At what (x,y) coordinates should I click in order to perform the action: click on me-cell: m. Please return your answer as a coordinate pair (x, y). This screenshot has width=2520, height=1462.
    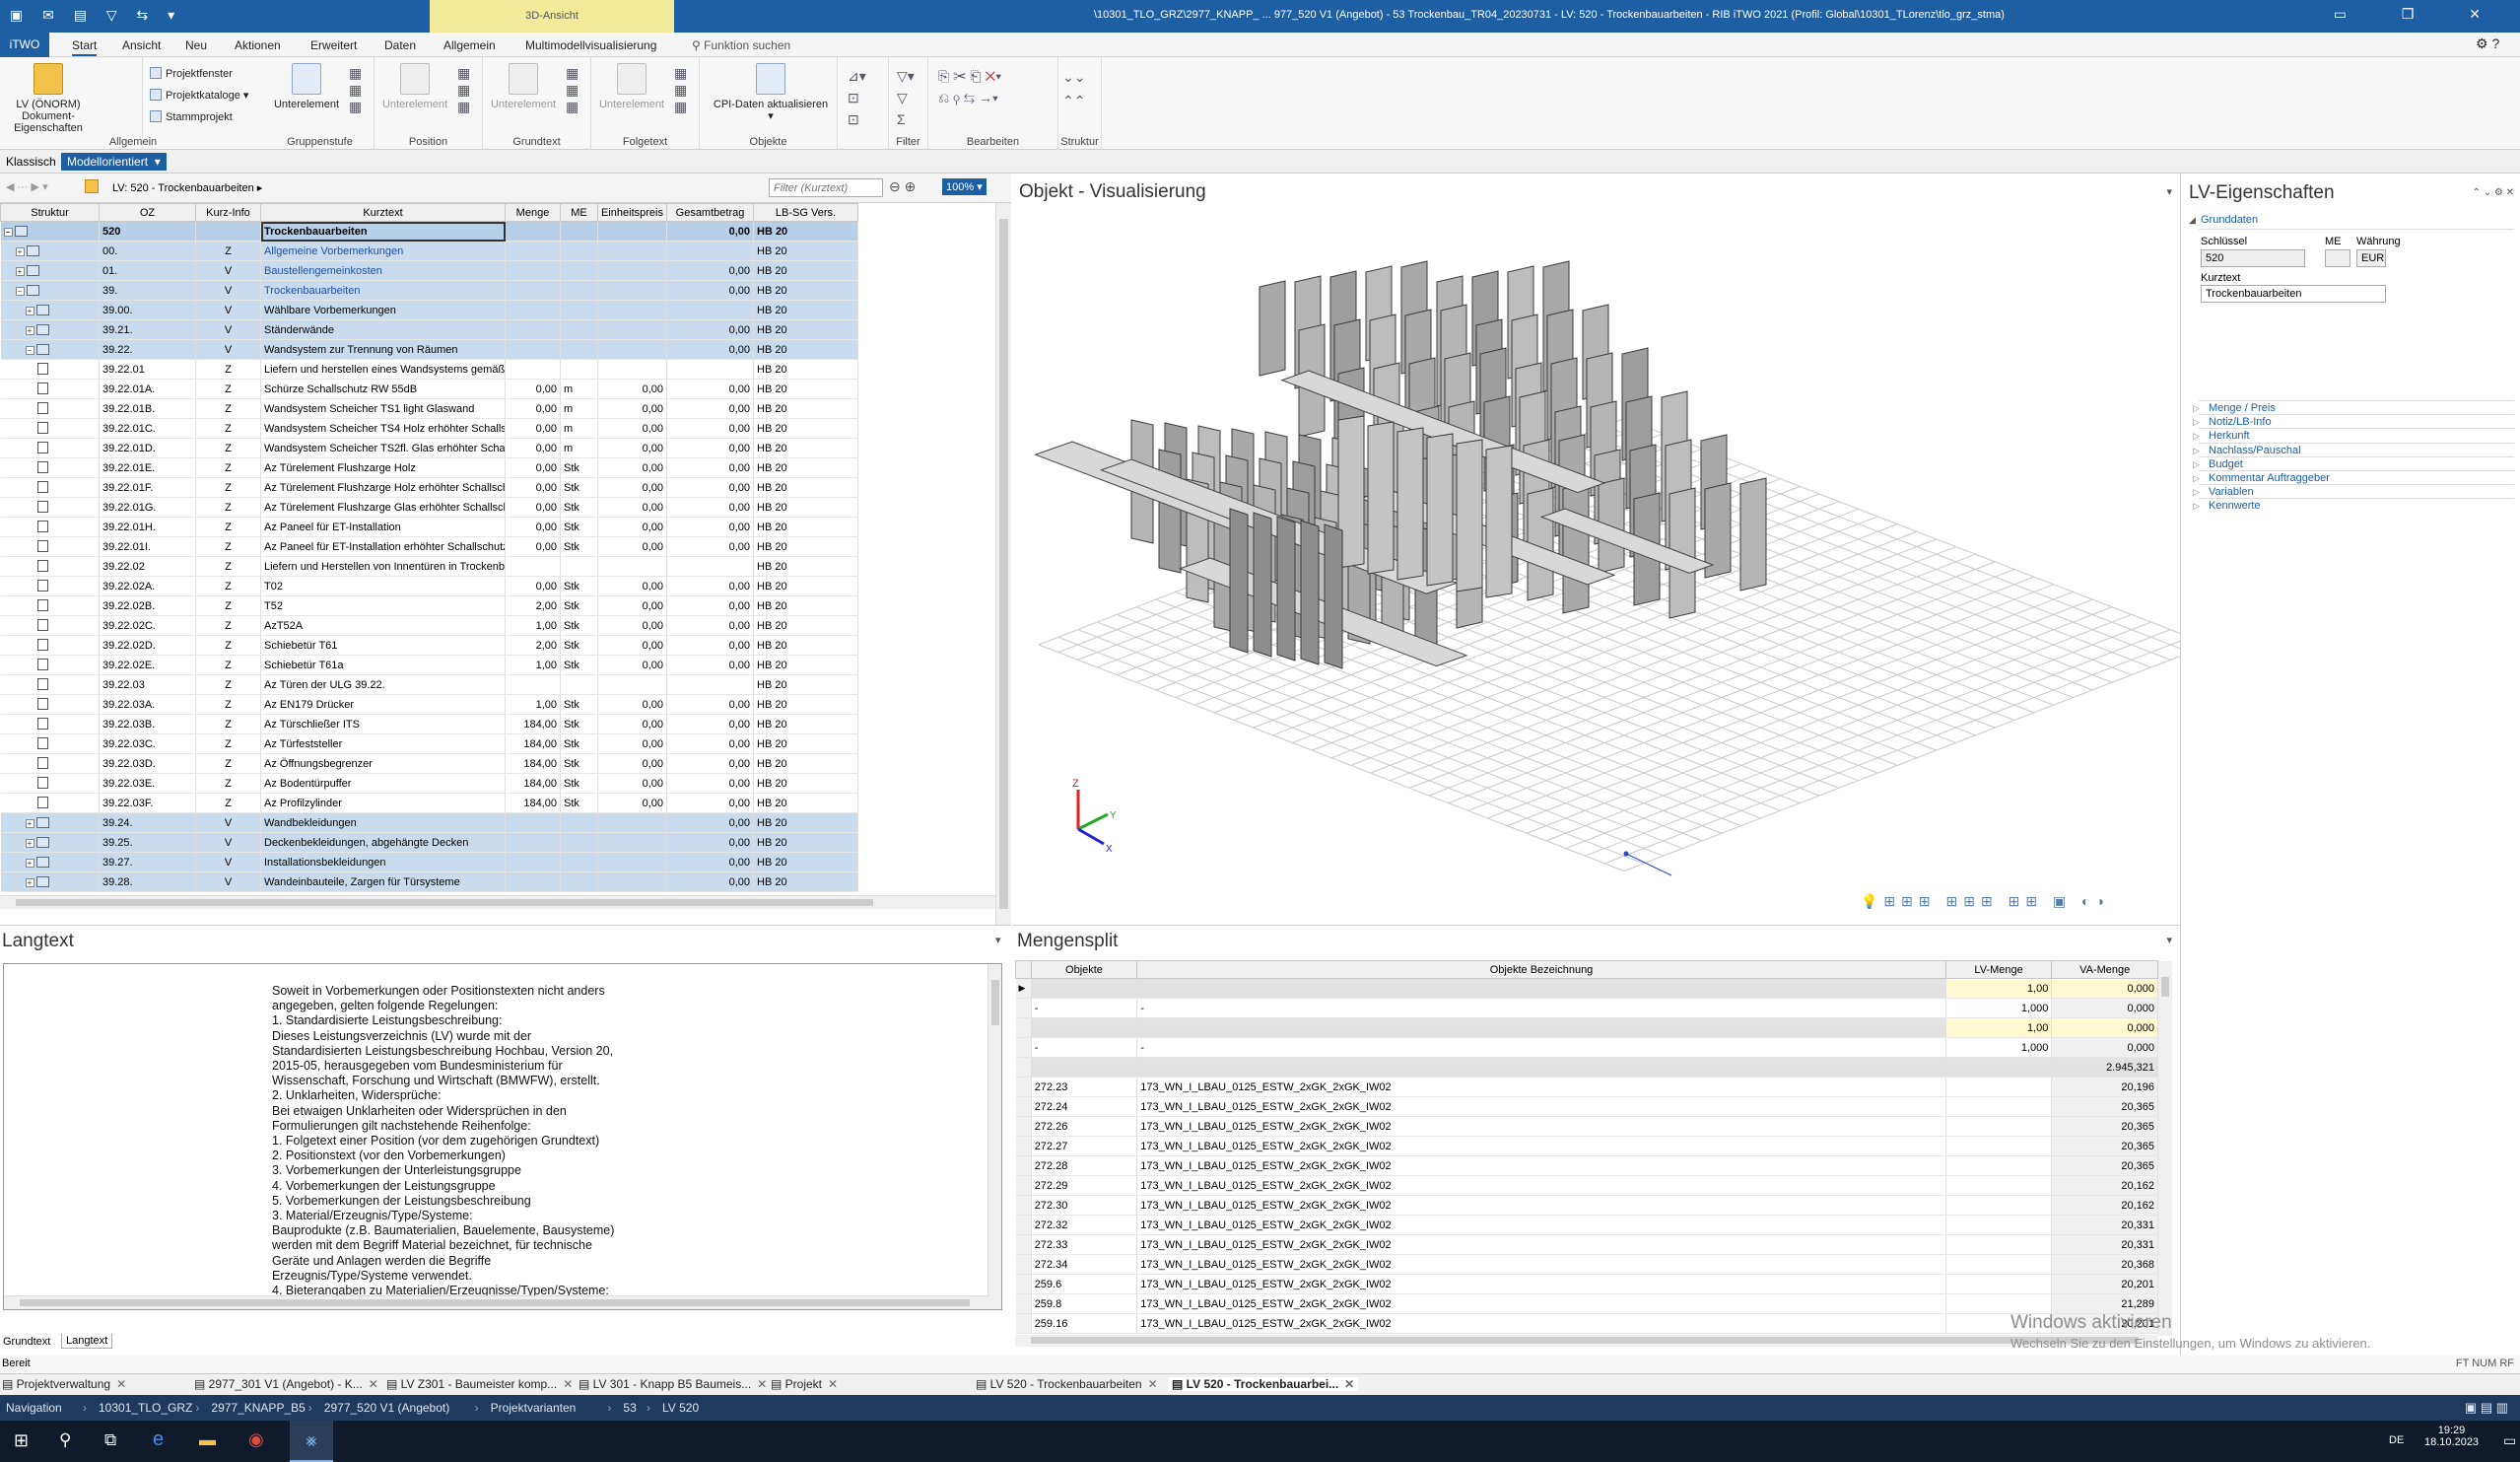
    Looking at the image, I should click on (579, 409).